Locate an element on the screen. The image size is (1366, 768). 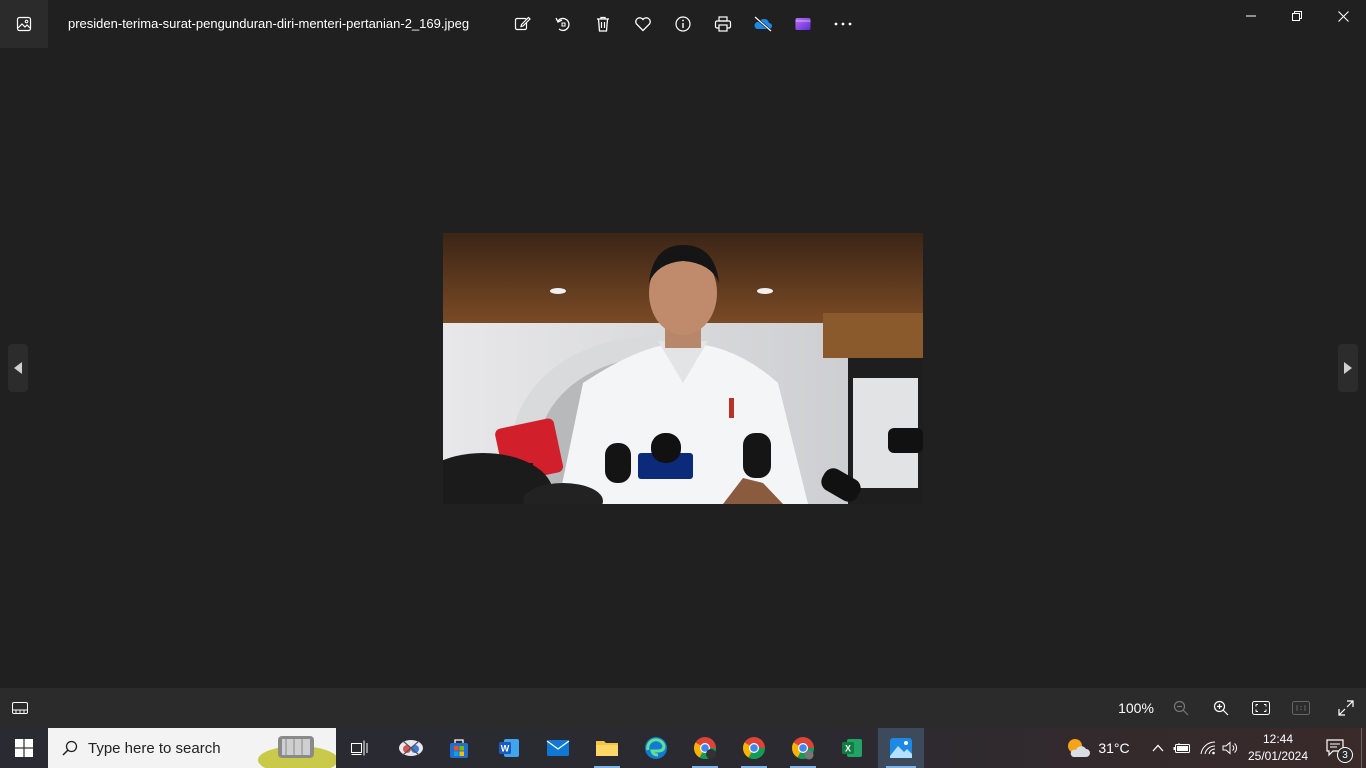
microsoft-store-icon is located at coordinates (459, 748).